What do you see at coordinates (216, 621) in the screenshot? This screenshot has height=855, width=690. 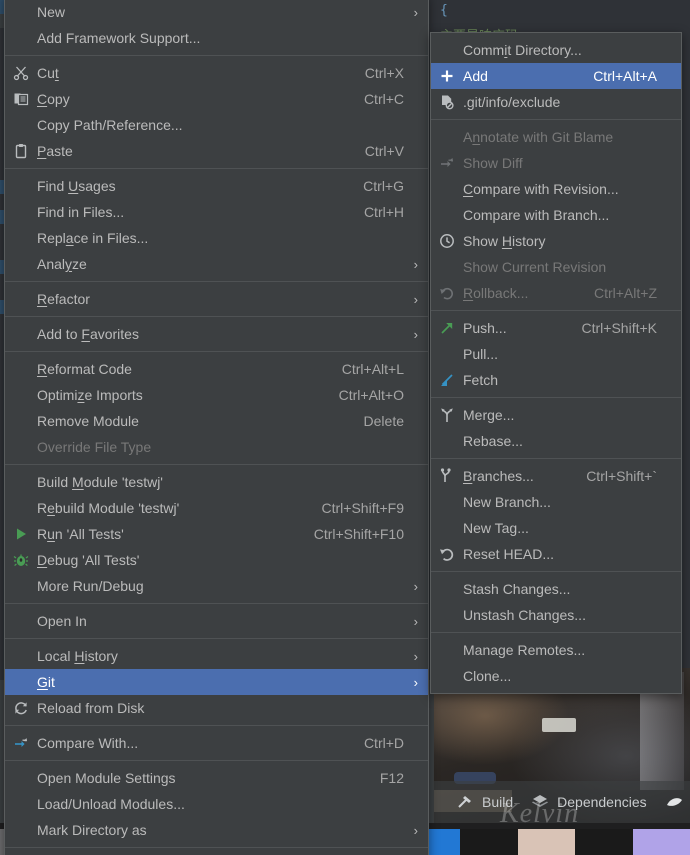 I see `menu-item-open-in: Open In ›` at bounding box center [216, 621].